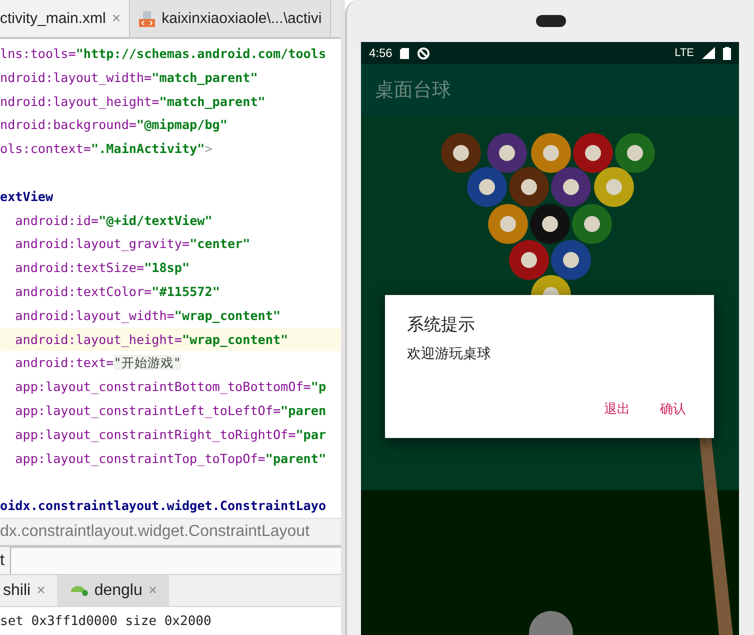 Image resolution: width=754 pixels, height=635 pixels. I want to click on log-line: set 0x3ff1d0000 size 0x2000, so click(106, 621).